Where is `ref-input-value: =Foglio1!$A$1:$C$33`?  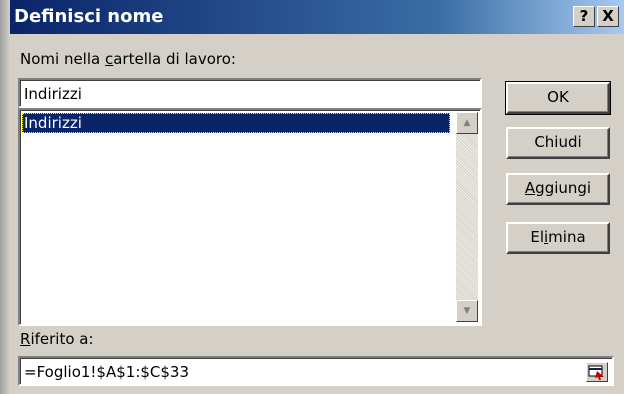 ref-input-value: =Foglio1!$A$1:$C$33 is located at coordinates (107, 372).